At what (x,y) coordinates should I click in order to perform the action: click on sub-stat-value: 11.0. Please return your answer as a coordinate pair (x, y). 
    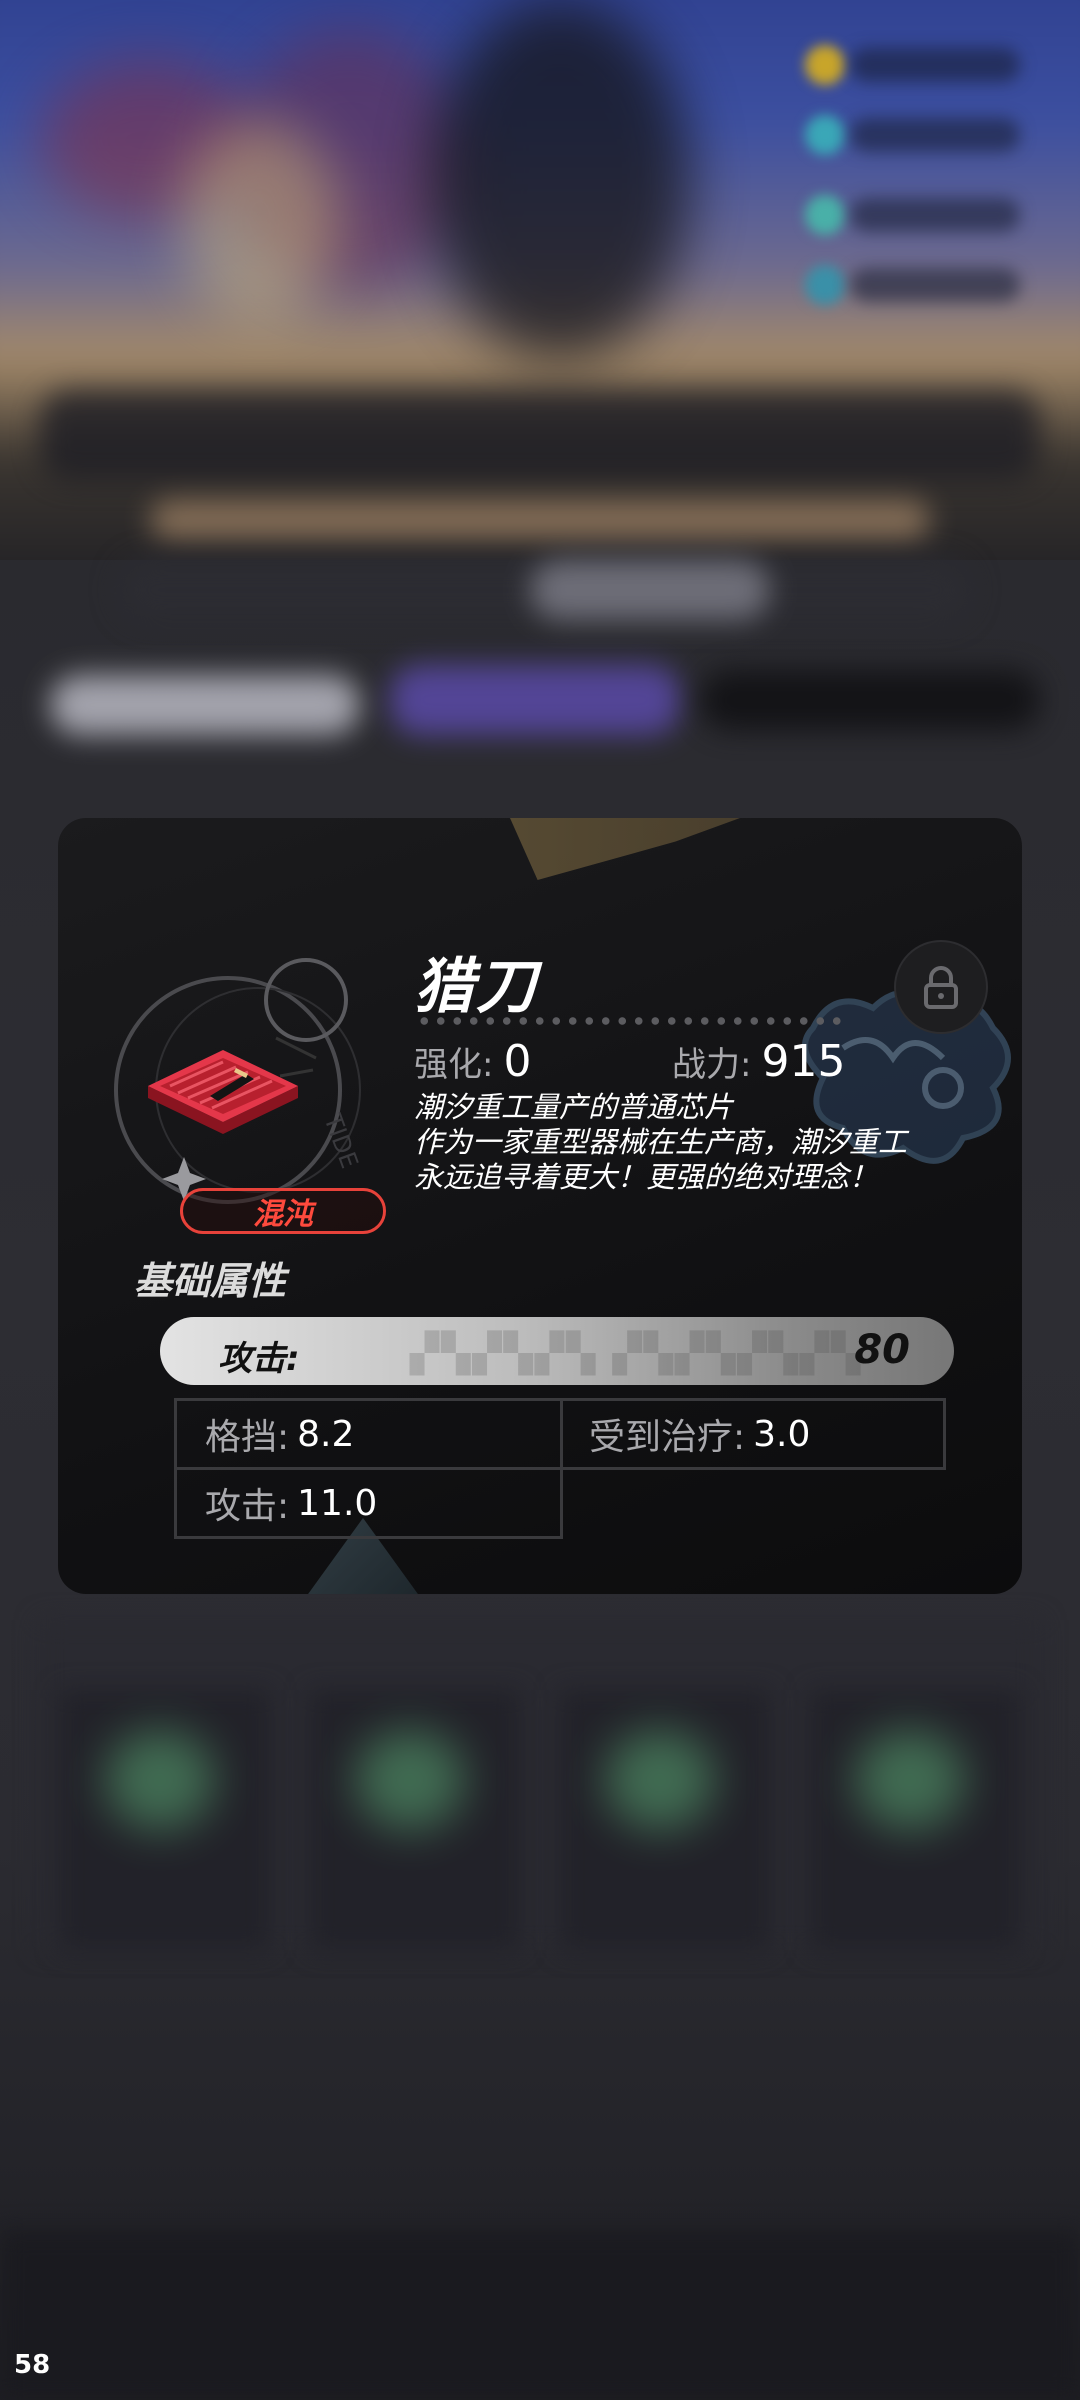
    Looking at the image, I should click on (337, 1503).